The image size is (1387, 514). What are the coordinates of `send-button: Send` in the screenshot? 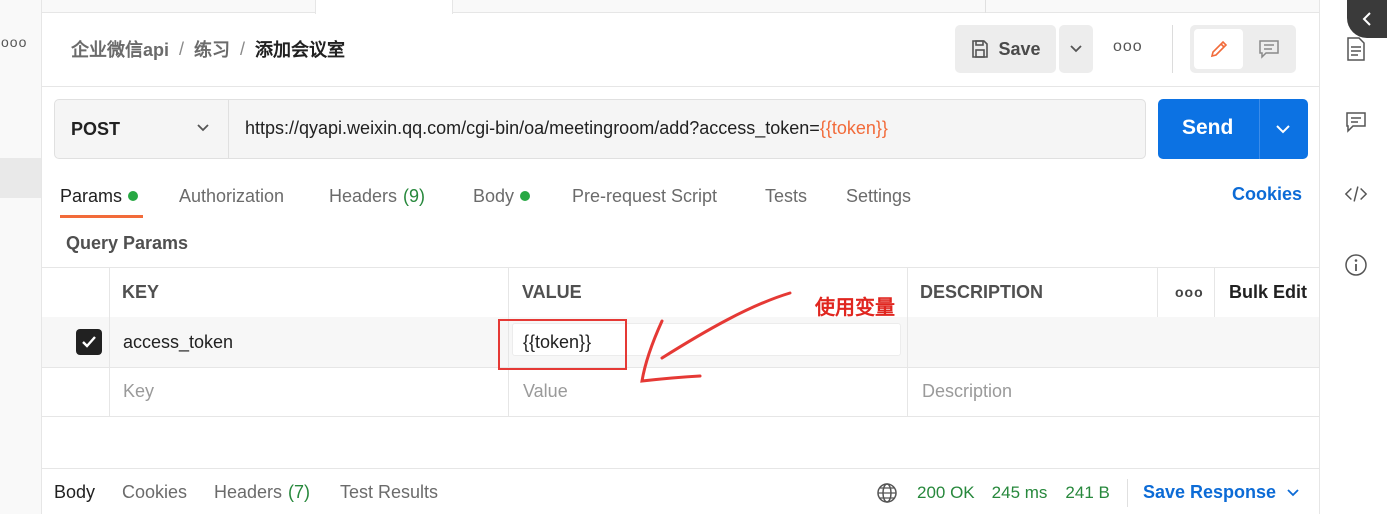 It's located at (1233, 129).